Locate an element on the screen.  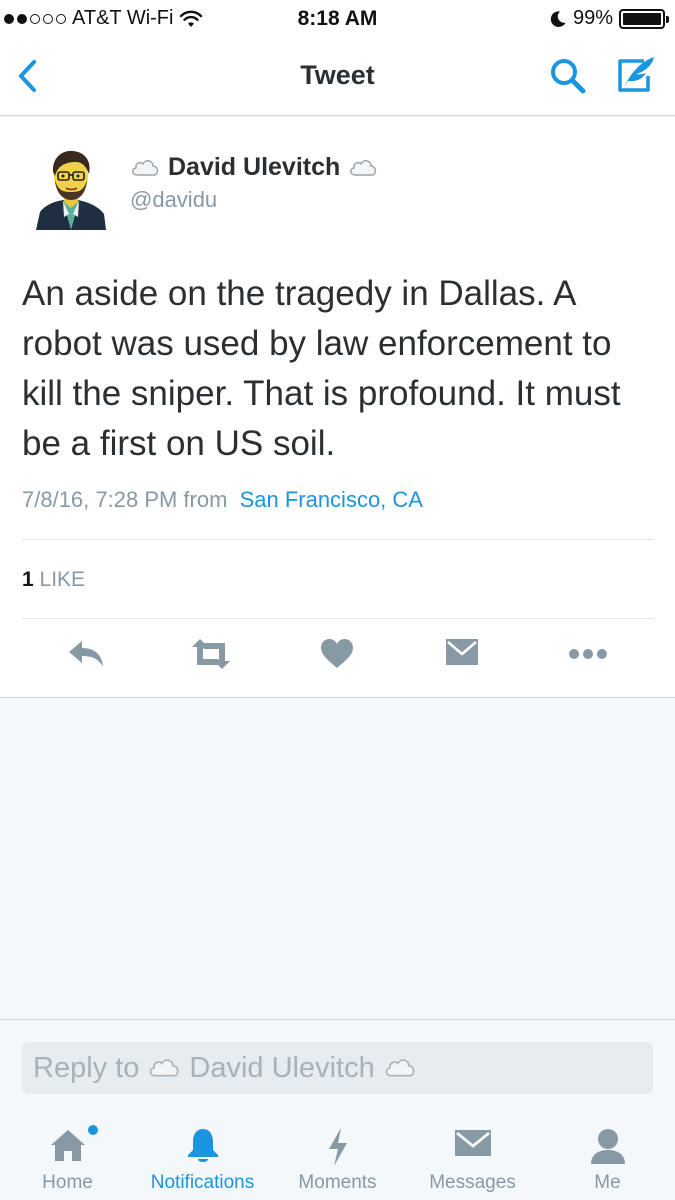
likes-count: 1 is located at coordinates (28, 579).